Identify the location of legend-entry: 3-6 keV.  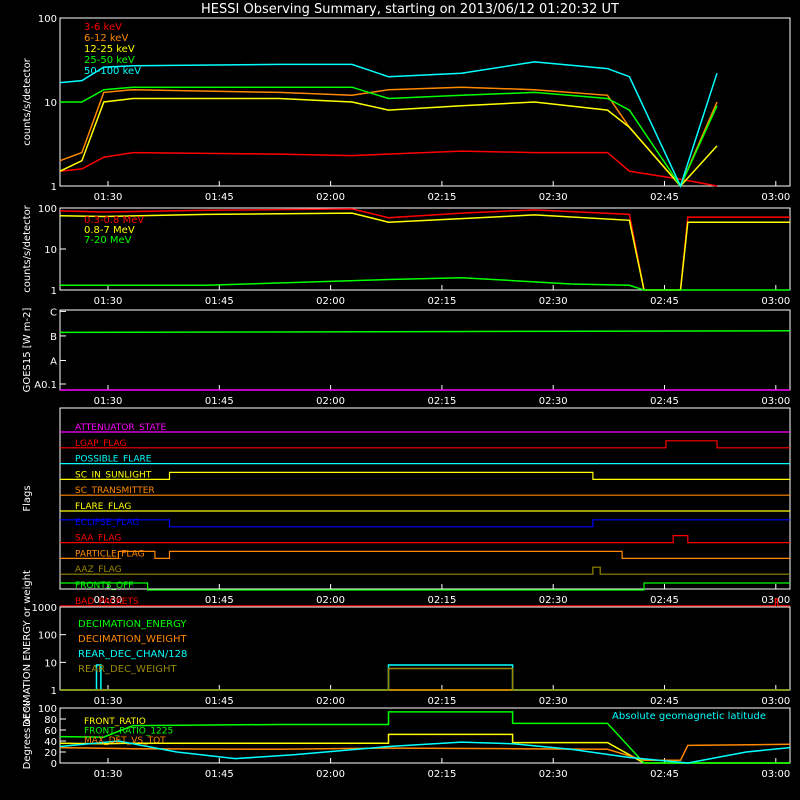
(103, 27).